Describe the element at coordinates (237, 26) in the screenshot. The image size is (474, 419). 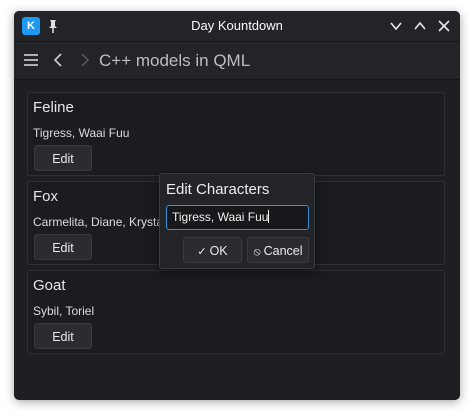
I see `title-bar: K Day Kountdown` at that location.